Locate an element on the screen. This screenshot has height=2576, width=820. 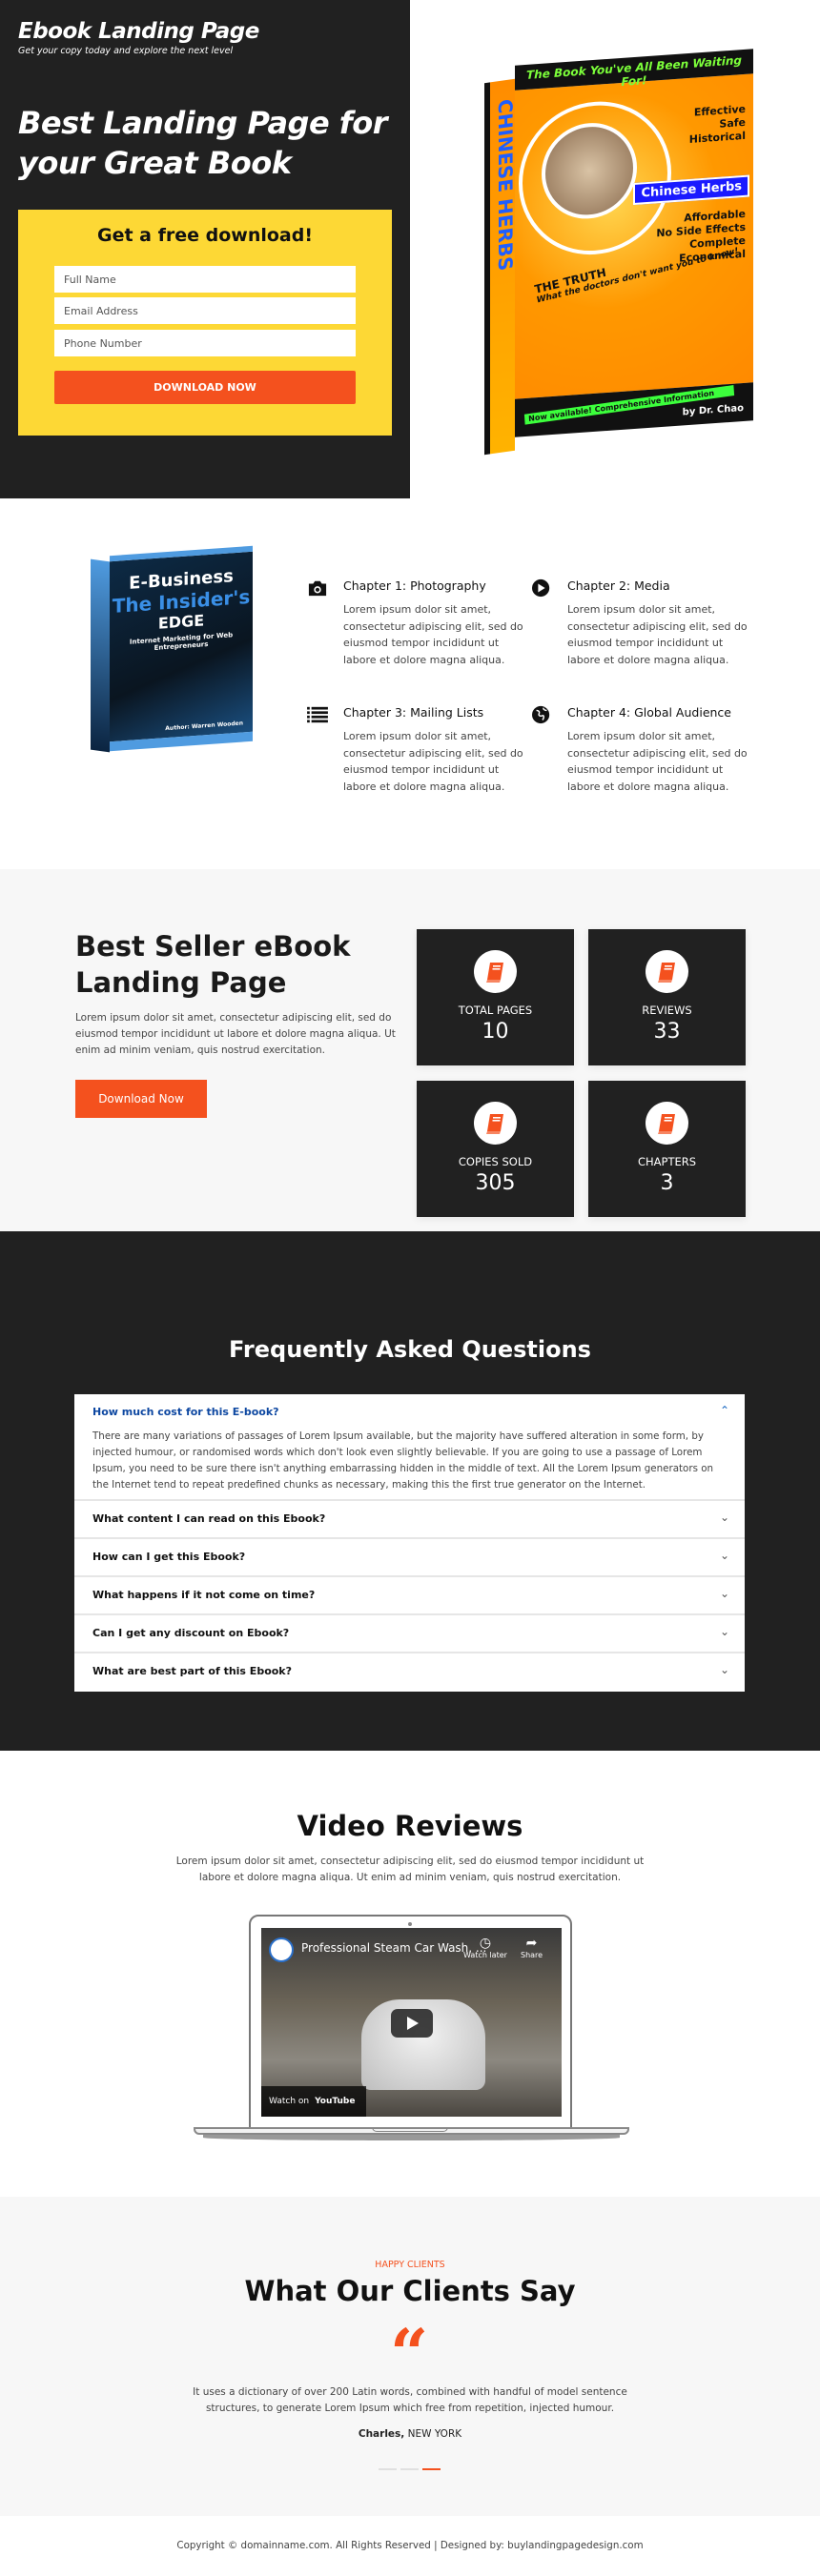
share-label: Share is located at coordinates (532, 1955).